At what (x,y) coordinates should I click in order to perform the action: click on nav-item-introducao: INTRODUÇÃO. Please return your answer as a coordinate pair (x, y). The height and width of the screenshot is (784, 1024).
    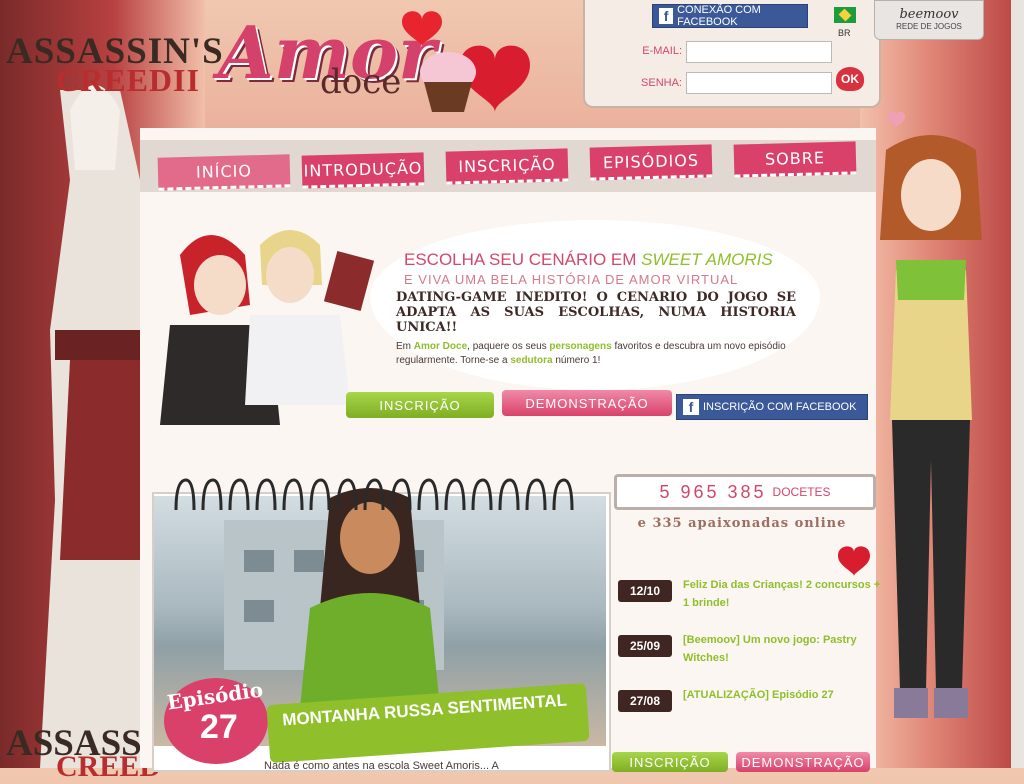
    Looking at the image, I should click on (363, 170).